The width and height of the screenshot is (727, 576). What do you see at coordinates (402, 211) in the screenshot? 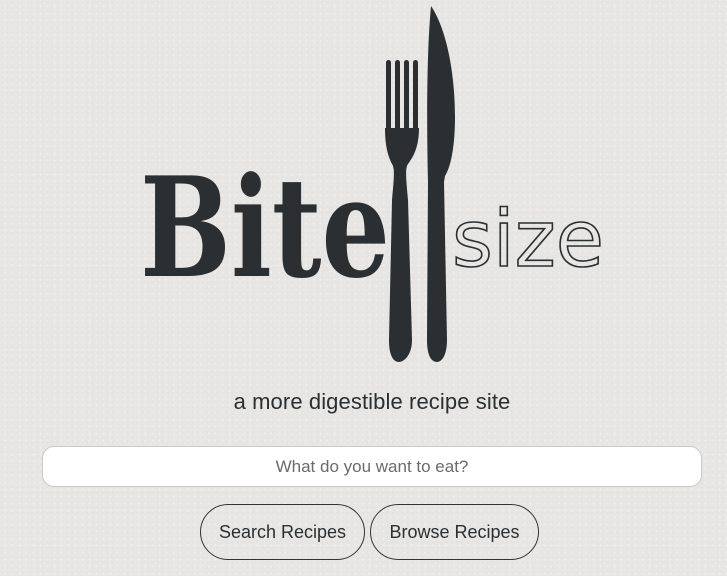
I see `fork-icon` at bounding box center [402, 211].